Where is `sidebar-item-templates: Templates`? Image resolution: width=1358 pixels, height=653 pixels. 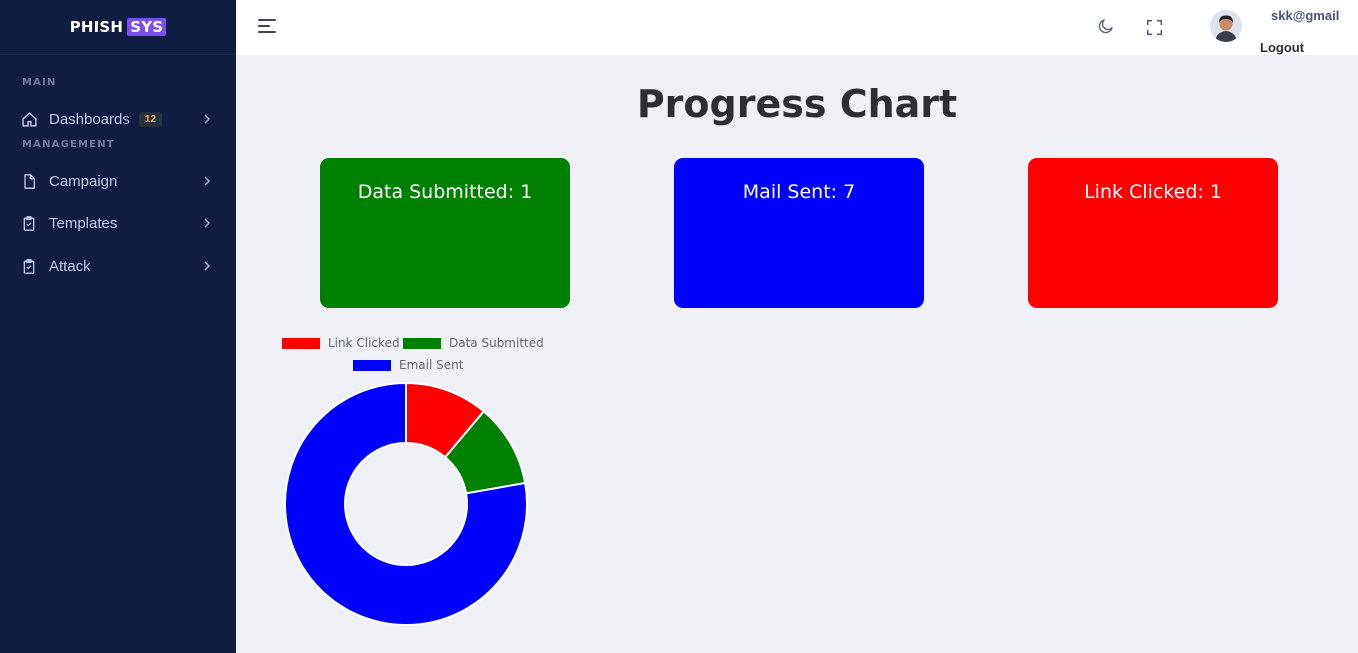 sidebar-item-templates: Templates is located at coordinates (118, 223).